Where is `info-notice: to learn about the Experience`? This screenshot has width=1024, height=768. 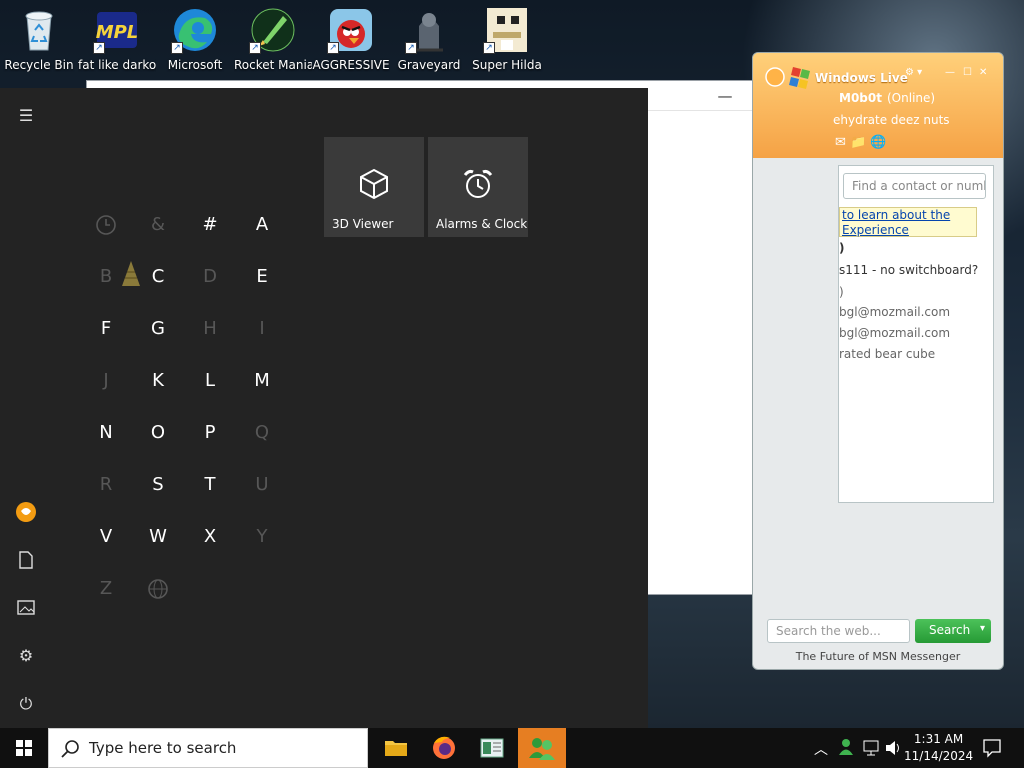
info-notice: to learn about the Experience is located at coordinates (908, 222).